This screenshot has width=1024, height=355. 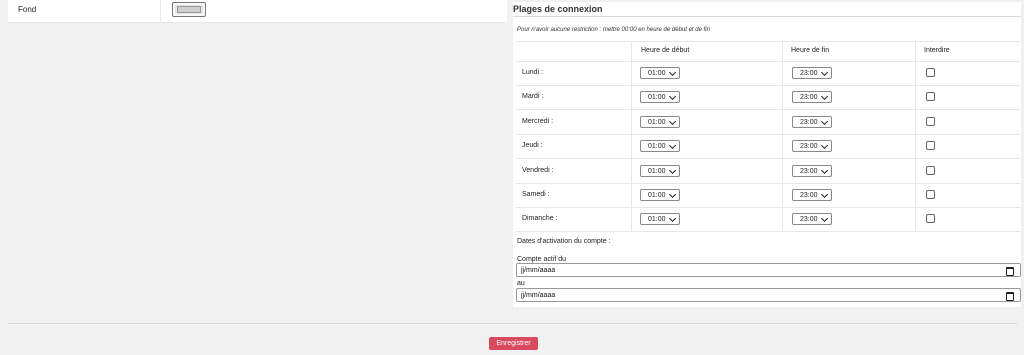 I want to click on day-label: Vendredi :, so click(x=538, y=170).